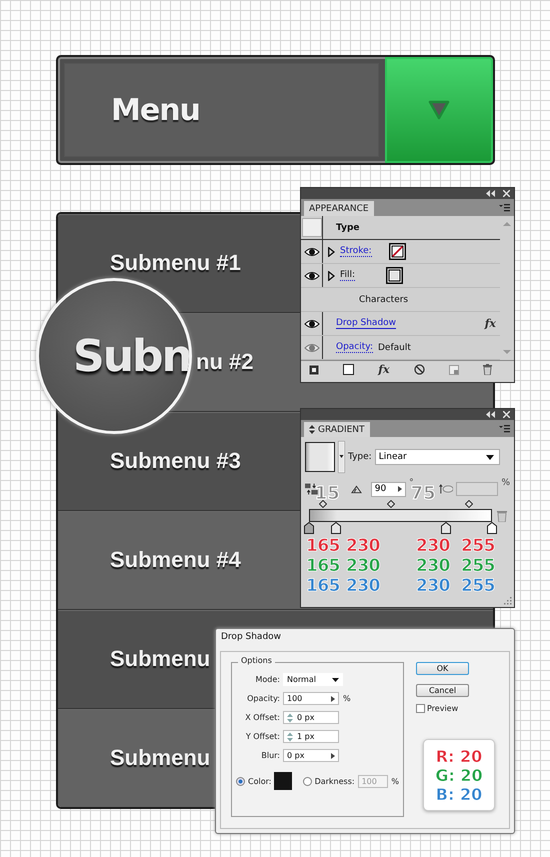 Image resolution: width=550 pixels, height=857 pixels. I want to click on fx-icon: fx, so click(490, 323).